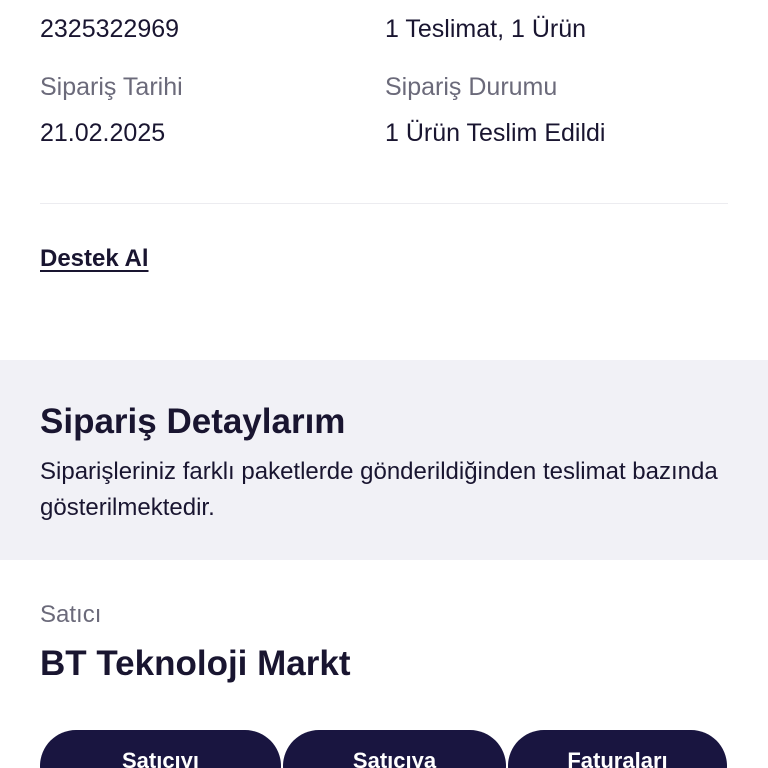 The height and width of the screenshot is (768, 768). I want to click on order-date-block: Sipariş Tarihi 21.02.2025, so click(111, 110).